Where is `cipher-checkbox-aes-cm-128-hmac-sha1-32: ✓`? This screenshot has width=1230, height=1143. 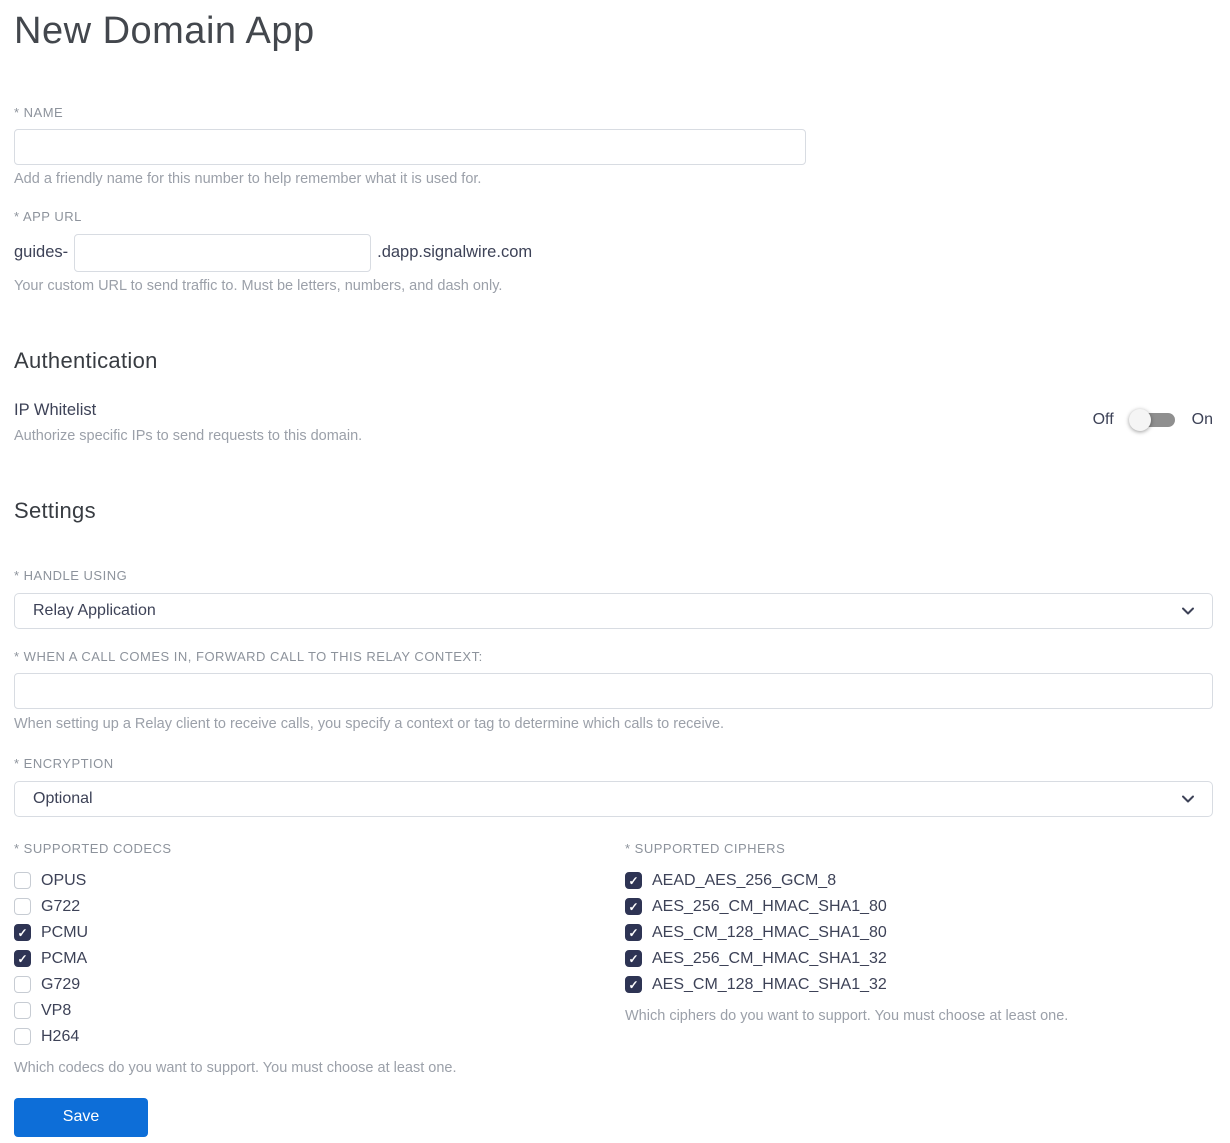 cipher-checkbox-aes-cm-128-hmac-sha1-32: ✓ is located at coordinates (633, 984).